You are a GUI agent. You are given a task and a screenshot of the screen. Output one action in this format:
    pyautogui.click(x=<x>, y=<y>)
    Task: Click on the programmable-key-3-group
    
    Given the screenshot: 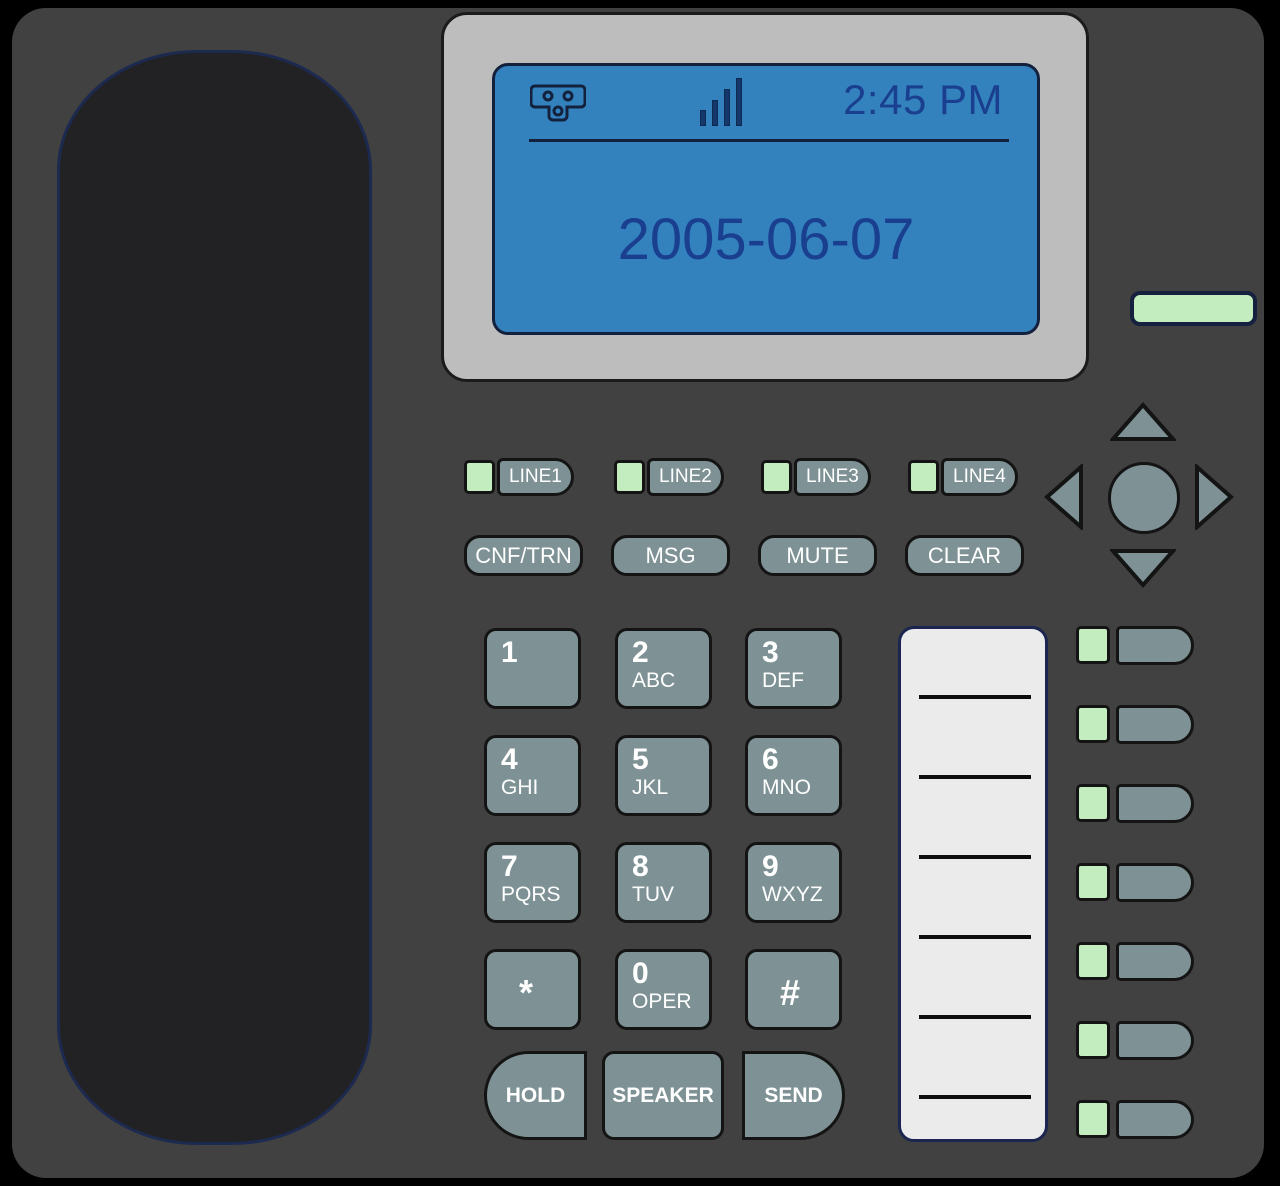 What is the action you would take?
    pyautogui.click(x=1135, y=803)
    